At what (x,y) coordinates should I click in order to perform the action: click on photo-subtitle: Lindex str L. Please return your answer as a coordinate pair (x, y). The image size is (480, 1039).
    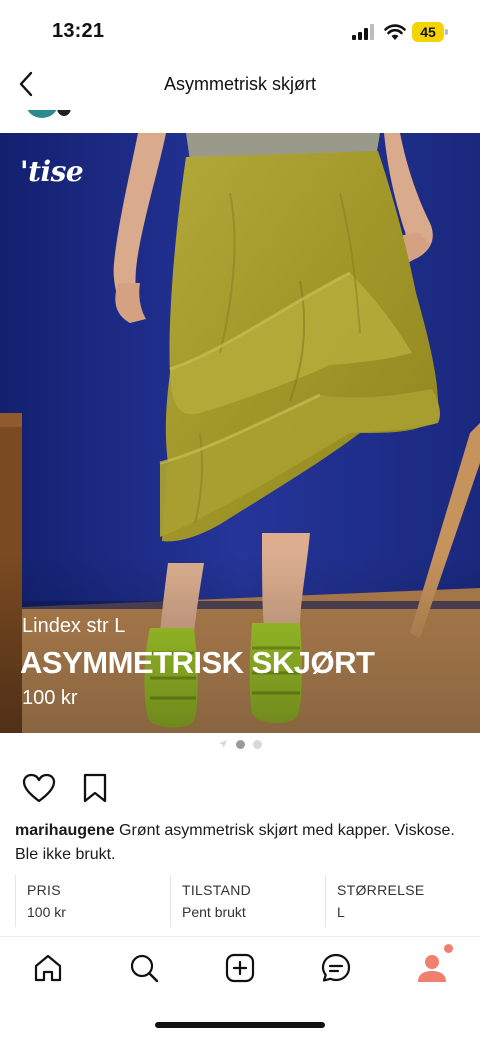
    Looking at the image, I should click on (74, 626).